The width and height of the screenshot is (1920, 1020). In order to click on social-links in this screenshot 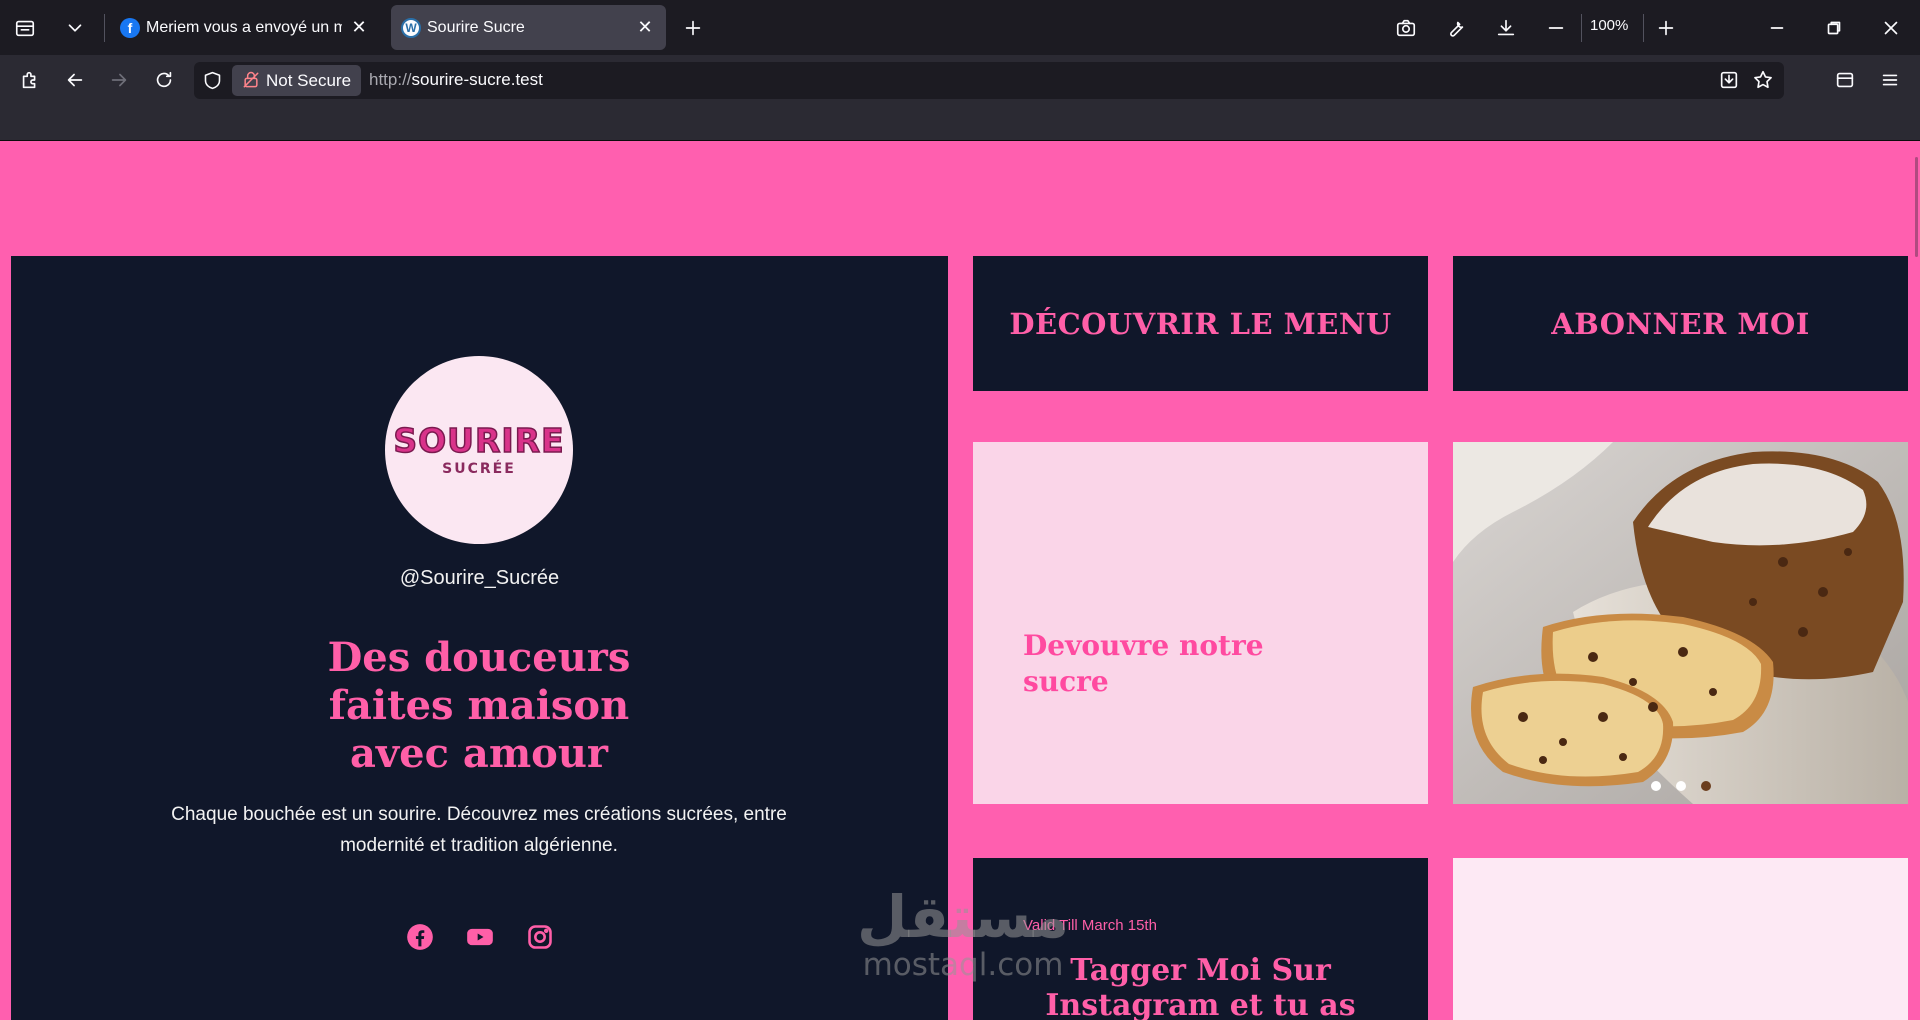, I will do `click(479, 937)`.